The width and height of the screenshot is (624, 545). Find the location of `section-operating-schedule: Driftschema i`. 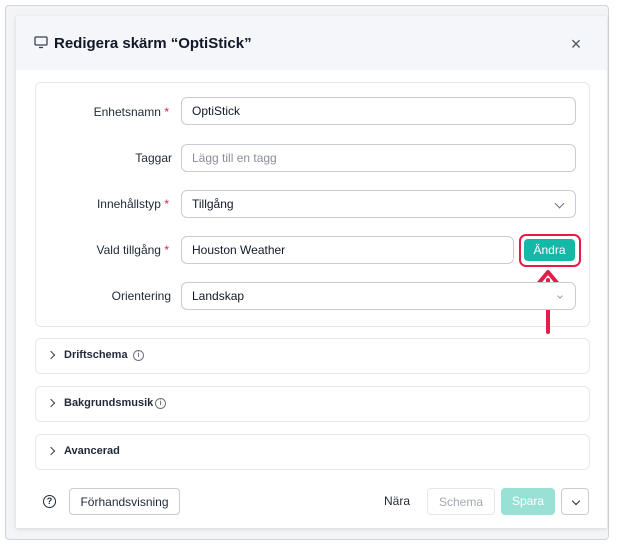

section-operating-schedule: Driftschema i is located at coordinates (312, 356).